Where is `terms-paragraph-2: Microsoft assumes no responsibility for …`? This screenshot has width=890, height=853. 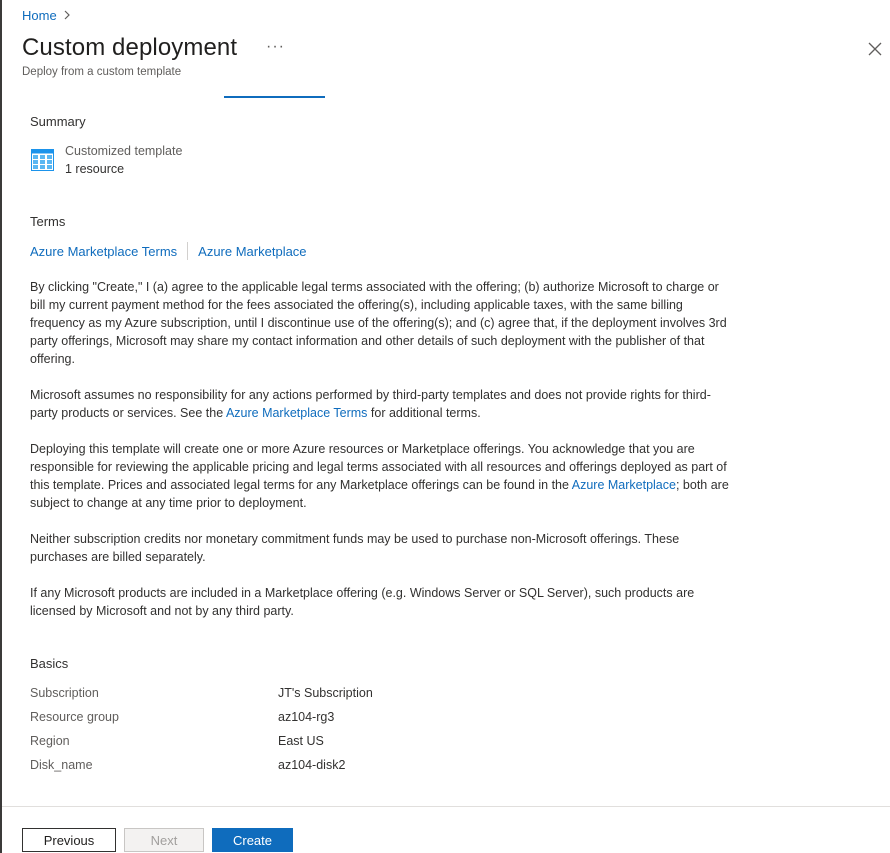 terms-paragraph-2: Microsoft assumes no responsibility for … is located at coordinates (380, 404).